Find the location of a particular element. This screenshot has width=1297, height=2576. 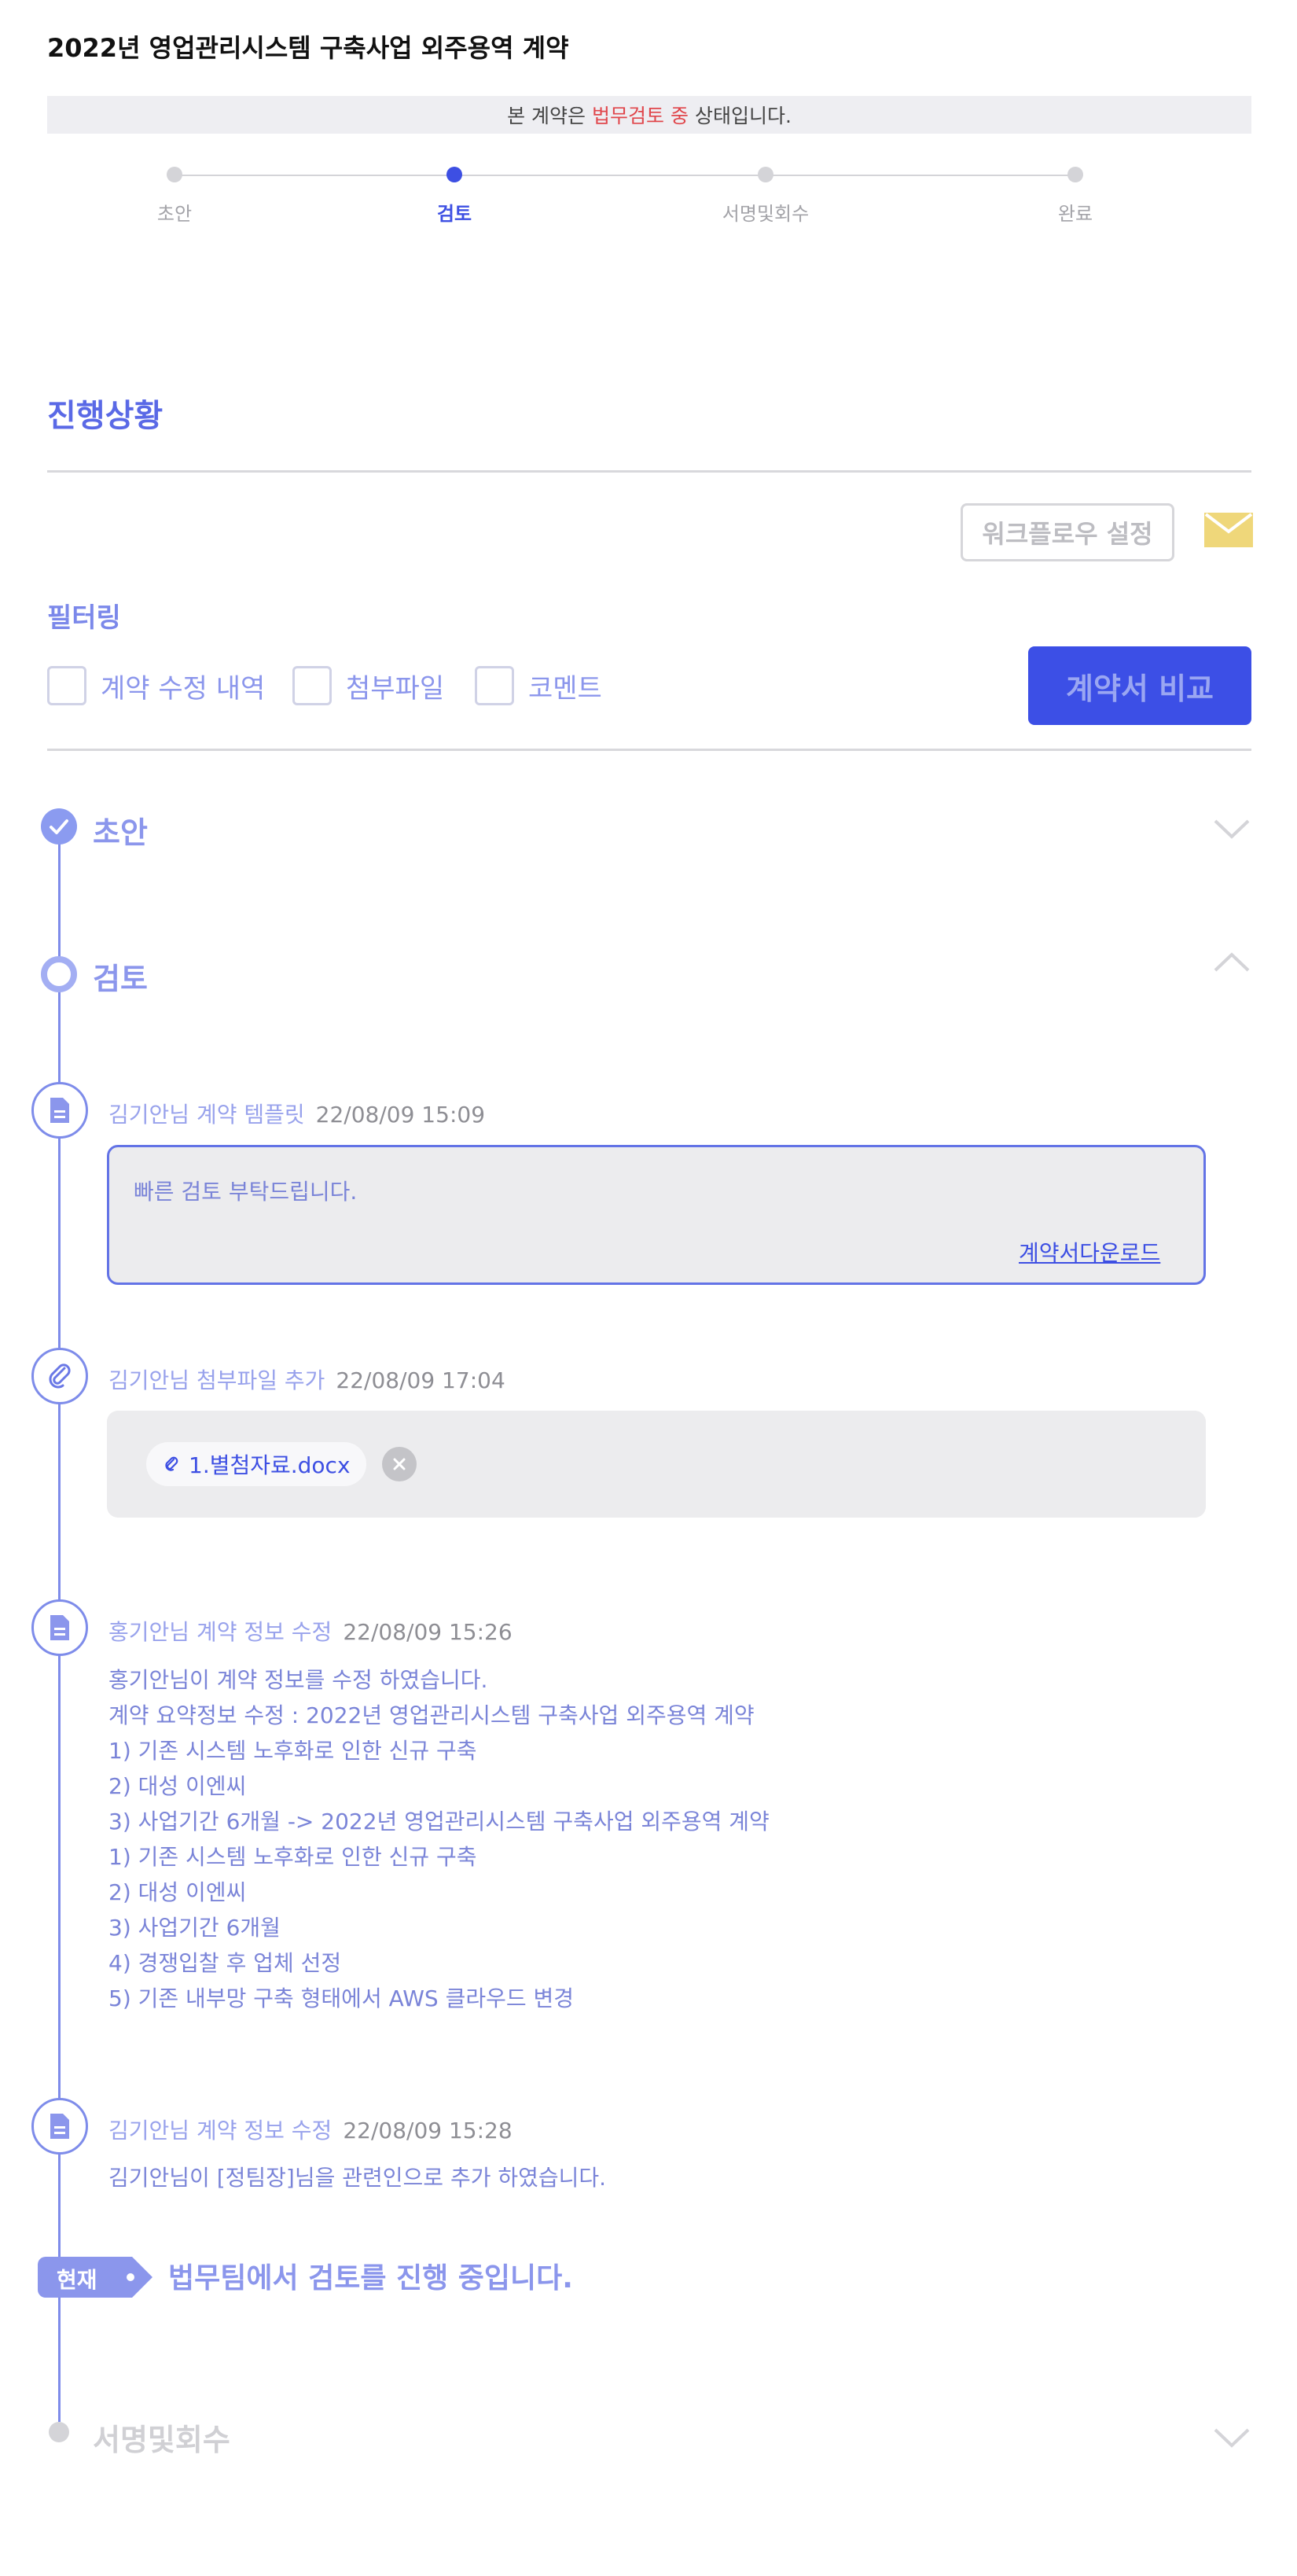

detail-line: 3) 사업기간 6개월 is located at coordinates (194, 1928).